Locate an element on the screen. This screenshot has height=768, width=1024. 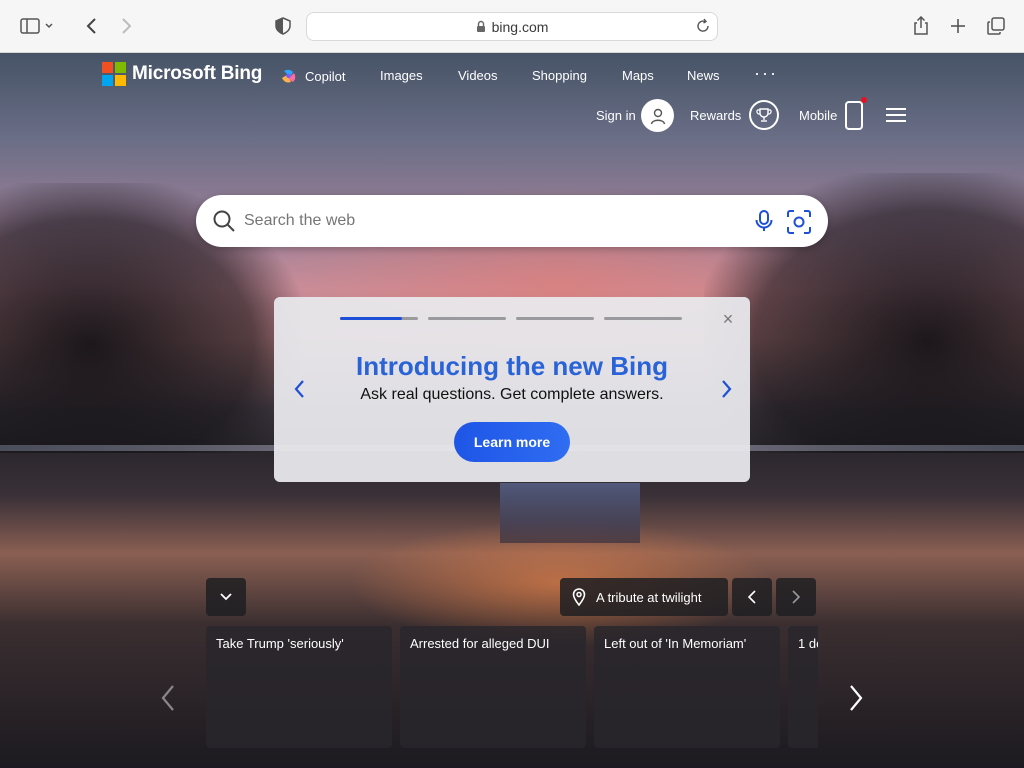
forward-button is located at coordinates (126, 26).